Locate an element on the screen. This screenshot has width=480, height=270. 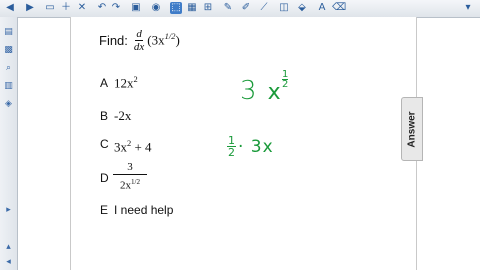
handwriting-exp-den: 2 is located at coordinates (285, 84).